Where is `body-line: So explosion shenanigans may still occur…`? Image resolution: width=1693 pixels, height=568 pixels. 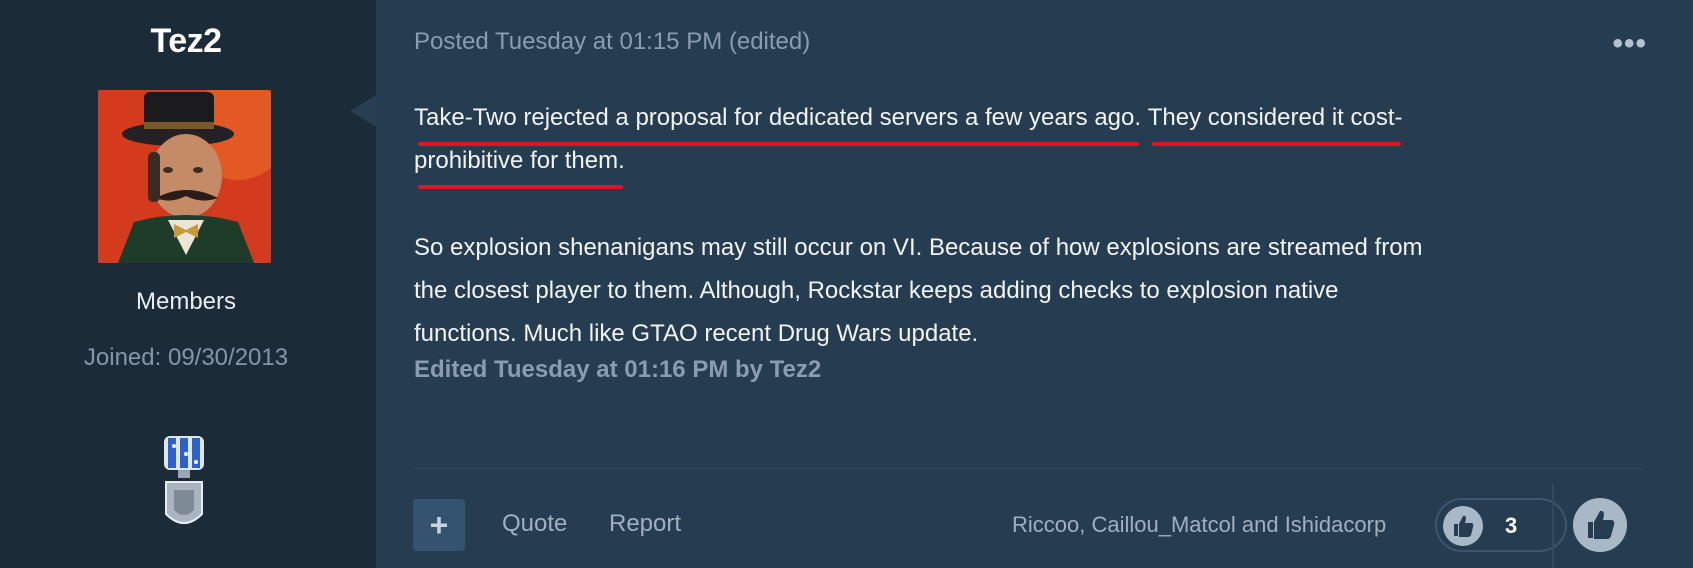
body-line: So explosion shenanigans may still occur… is located at coordinates (918, 247).